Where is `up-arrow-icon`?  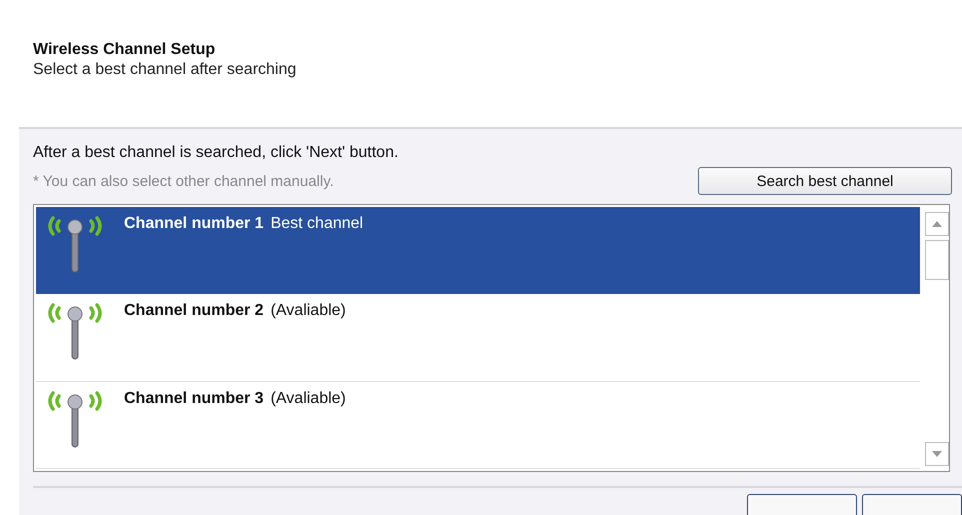
up-arrow-icon is located at coordinates (937, 224).